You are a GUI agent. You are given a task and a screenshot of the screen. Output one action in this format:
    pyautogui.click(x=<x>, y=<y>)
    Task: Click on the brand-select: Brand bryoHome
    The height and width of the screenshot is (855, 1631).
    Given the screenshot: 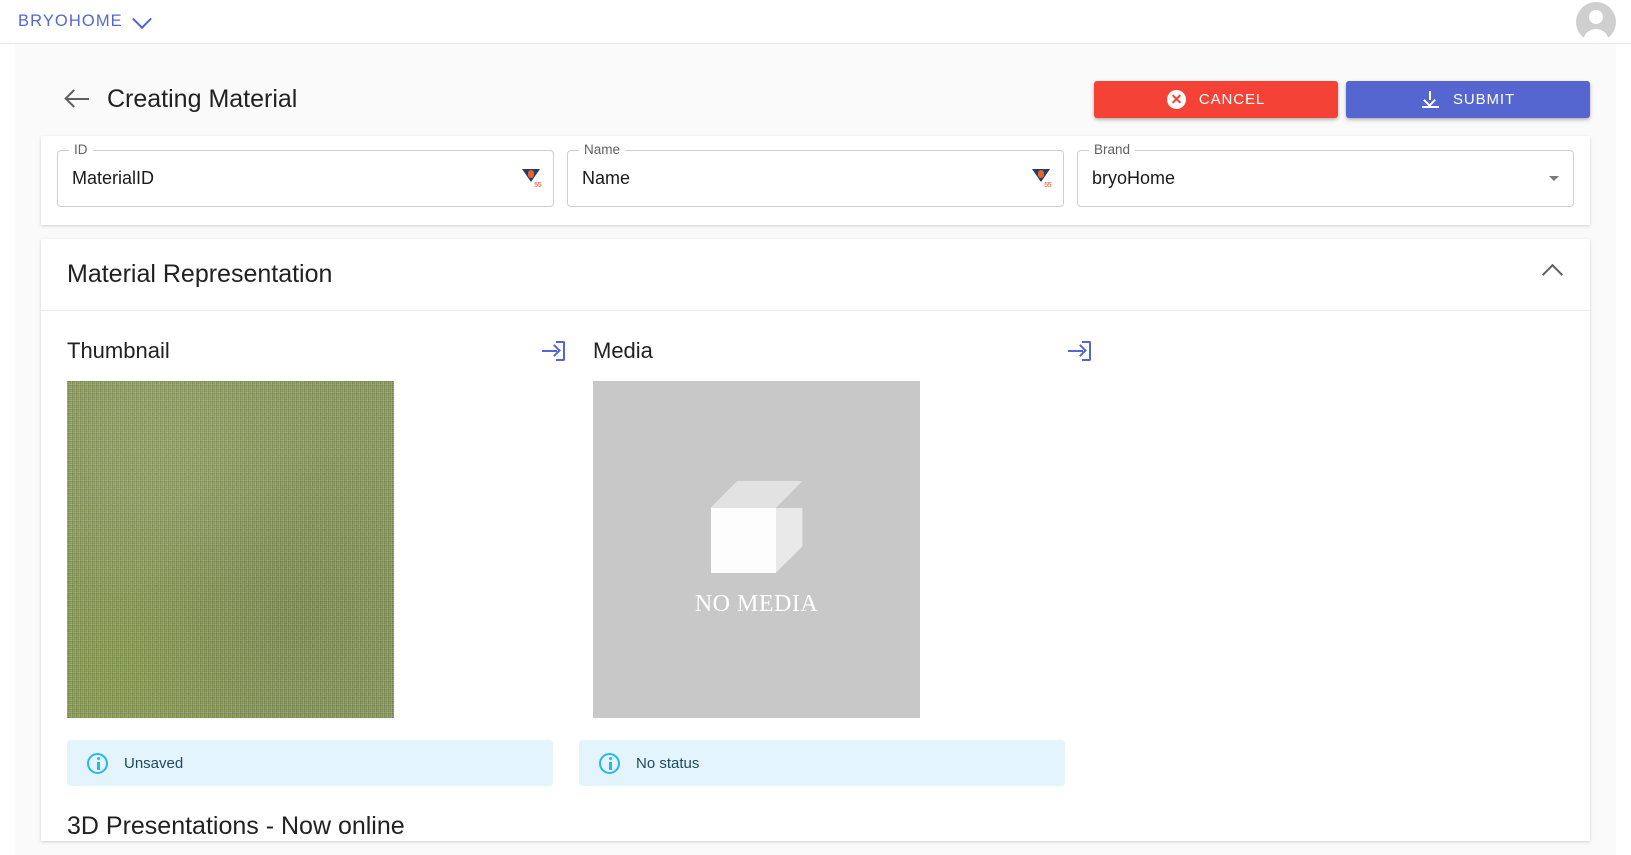 What is the action you would take?
    pyautogui.click(x=1325, y=174)
    